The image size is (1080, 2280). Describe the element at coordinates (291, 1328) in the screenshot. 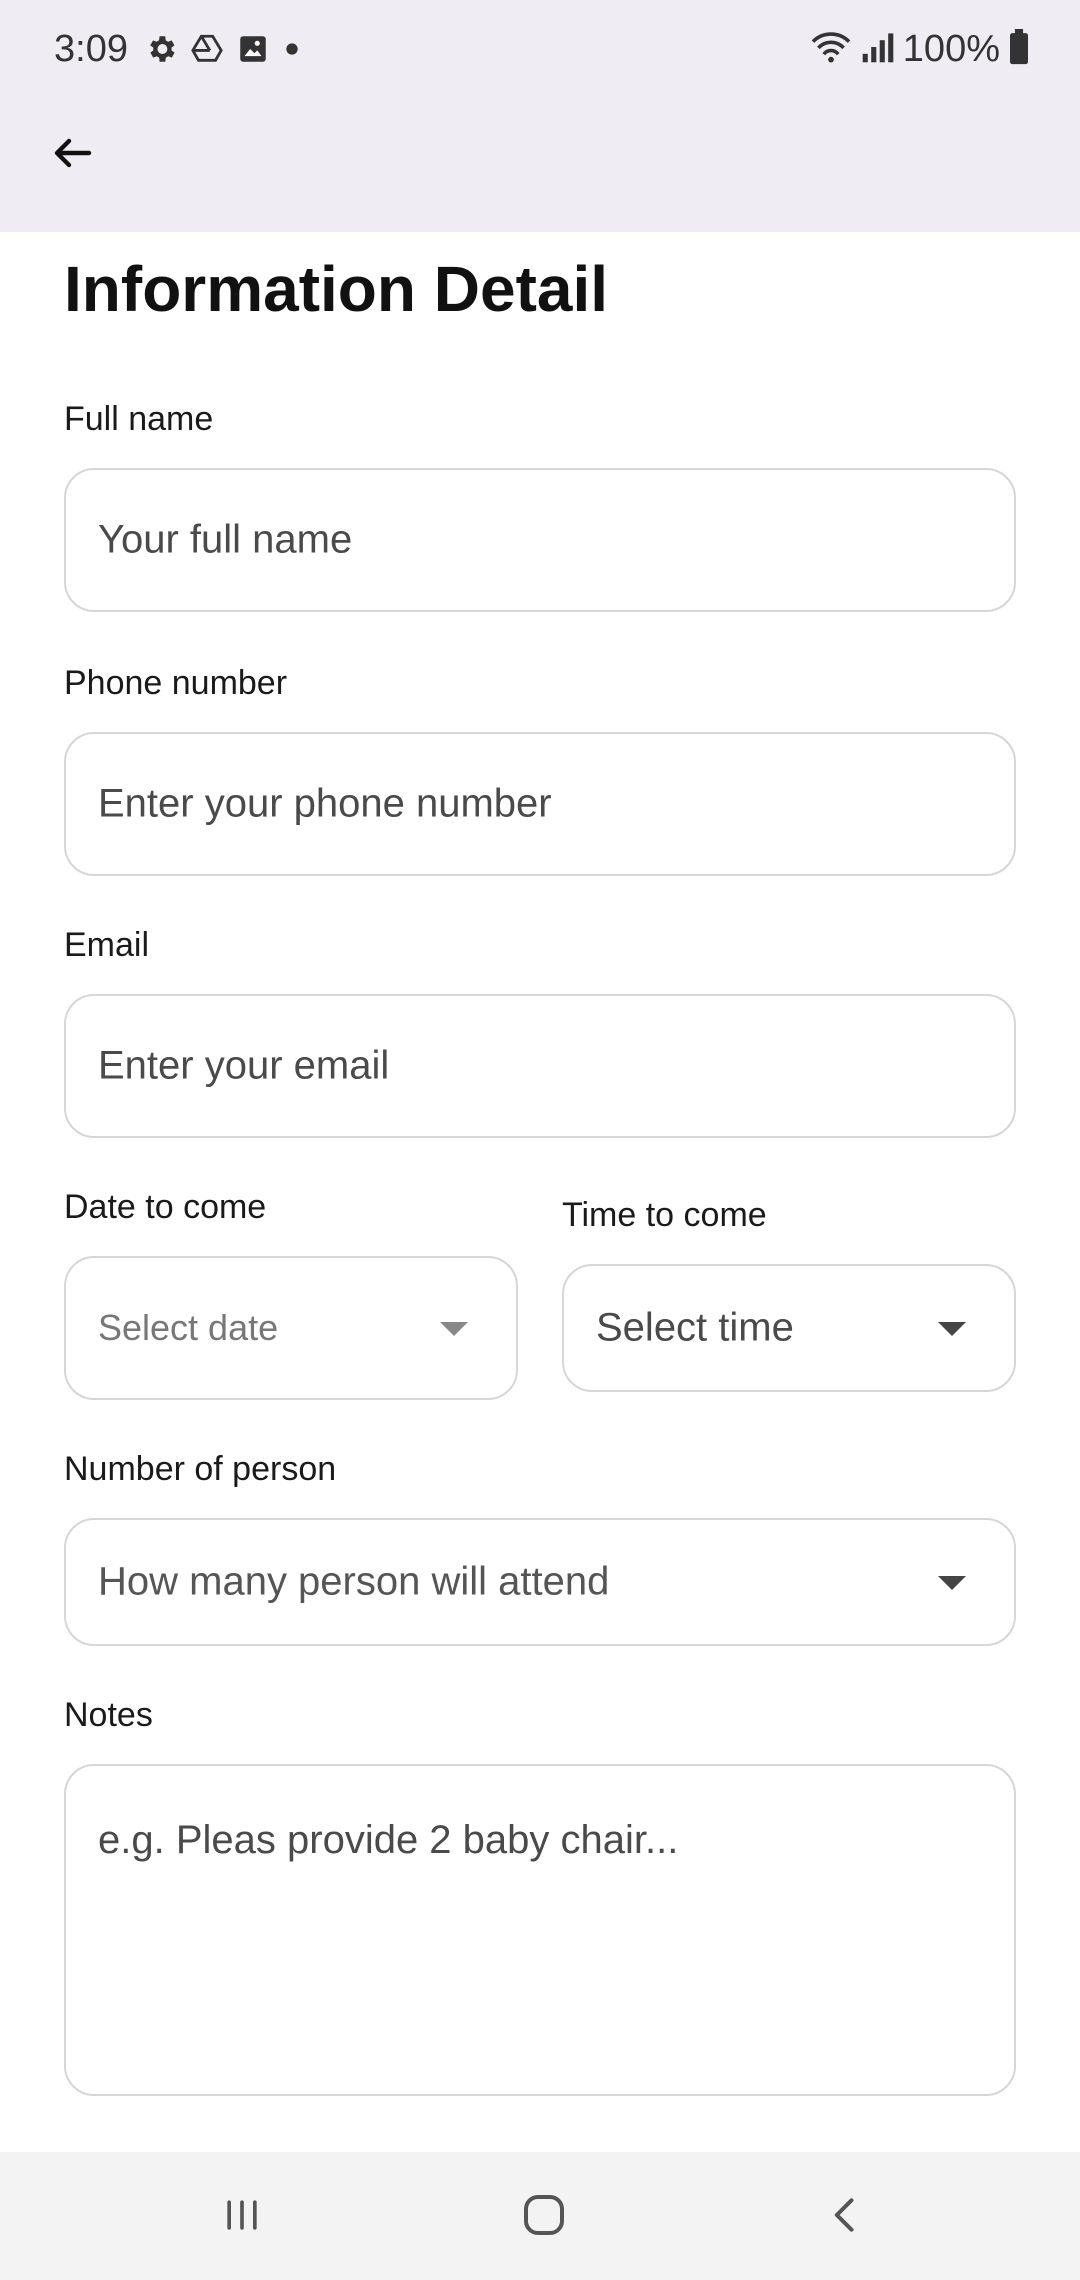

I see `date-select: Select date` at that location.